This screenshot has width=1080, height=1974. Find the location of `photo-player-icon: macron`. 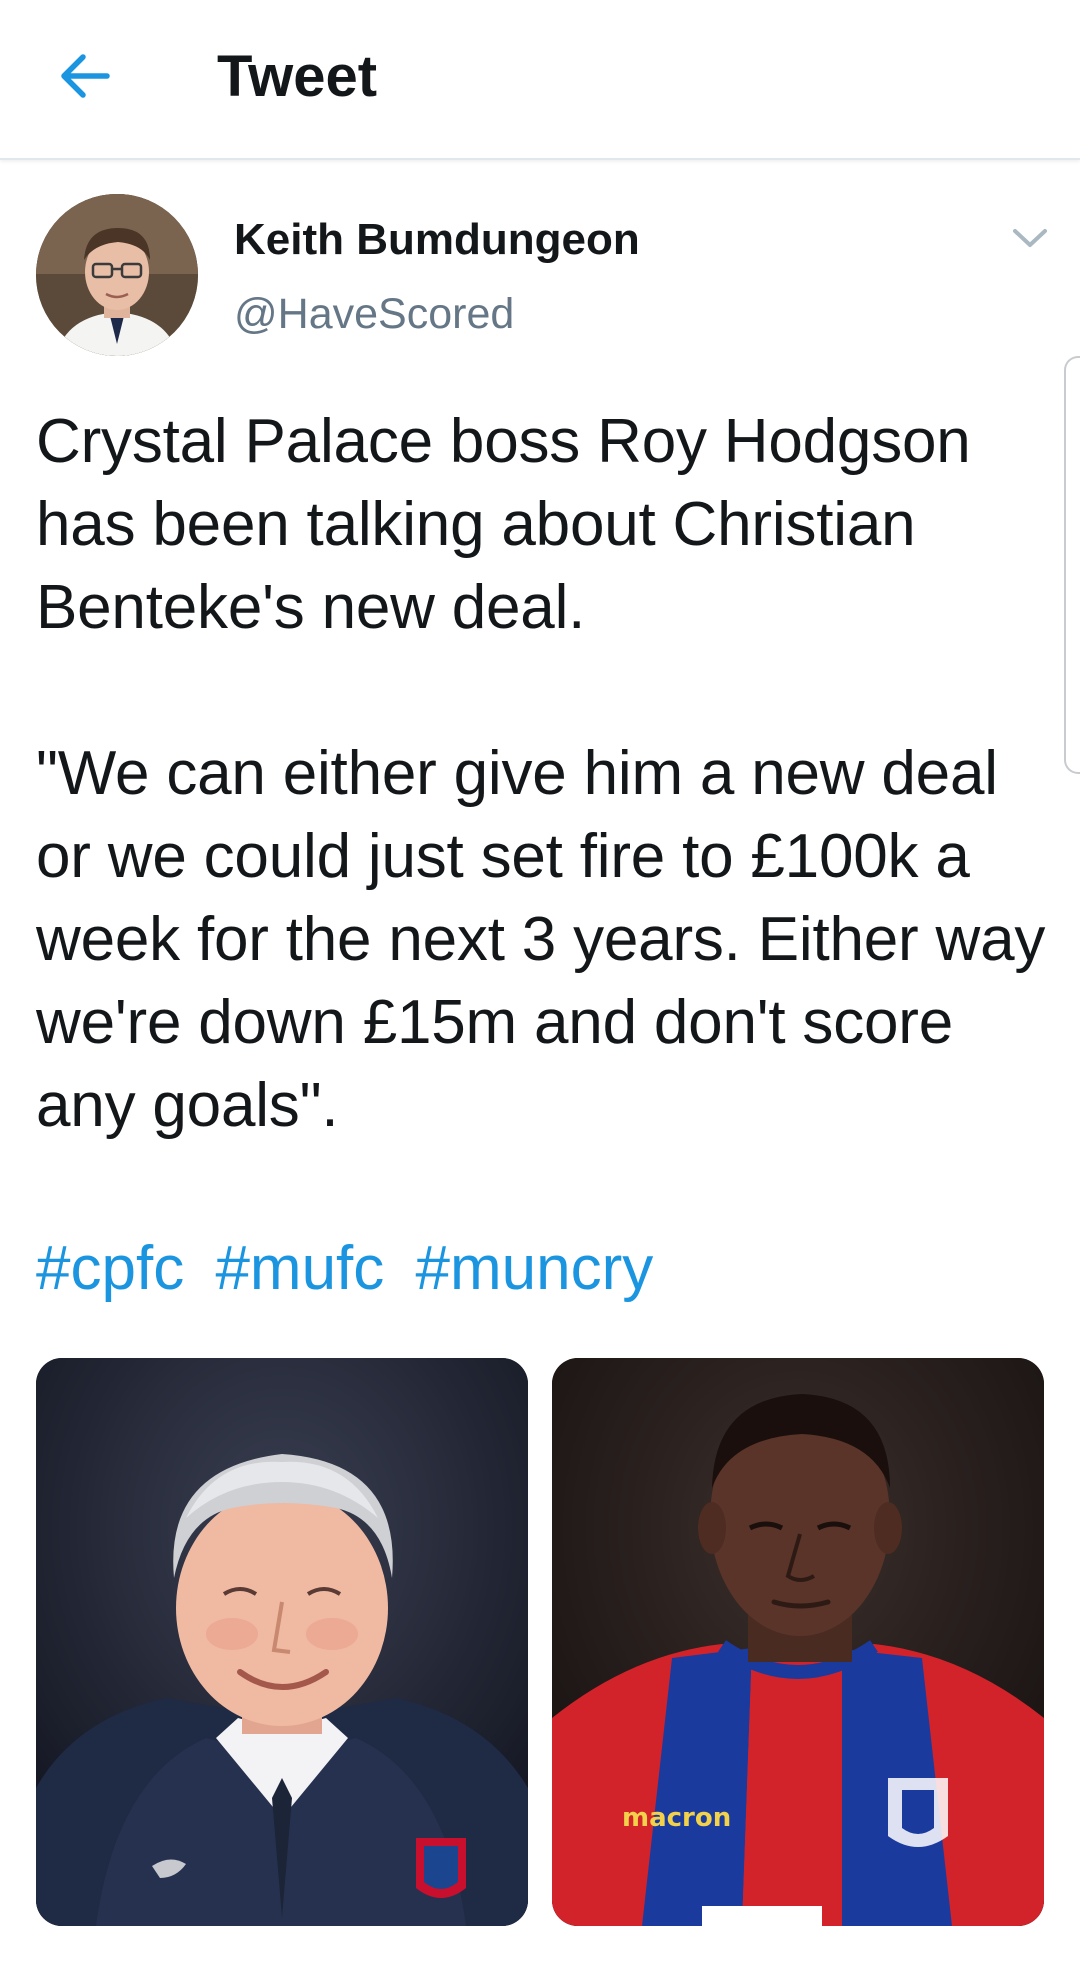

photo-player-icon: macron is located at coordinates (798, 1642).